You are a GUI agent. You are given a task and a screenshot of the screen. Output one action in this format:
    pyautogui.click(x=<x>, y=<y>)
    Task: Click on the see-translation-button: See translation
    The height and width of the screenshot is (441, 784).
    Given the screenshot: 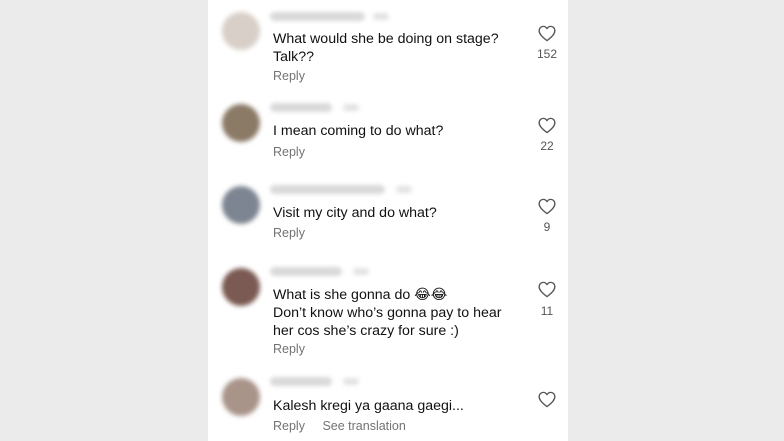 What is the action you would take?
    pyautogui.click(x=363, y=426)
    